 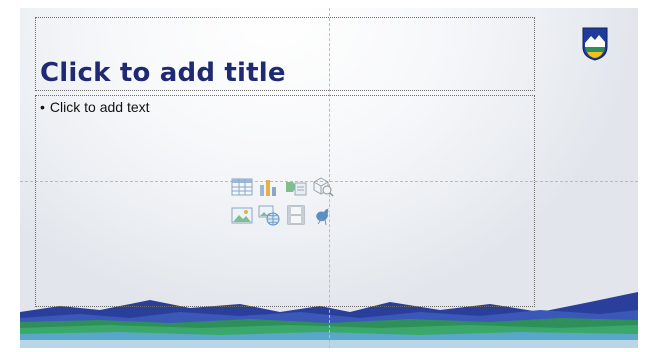 What do you see at coordinates (163, 73) in the screenshot?
I see `title-placeholder-text: Click to add title` at bounding box center [163, 73].